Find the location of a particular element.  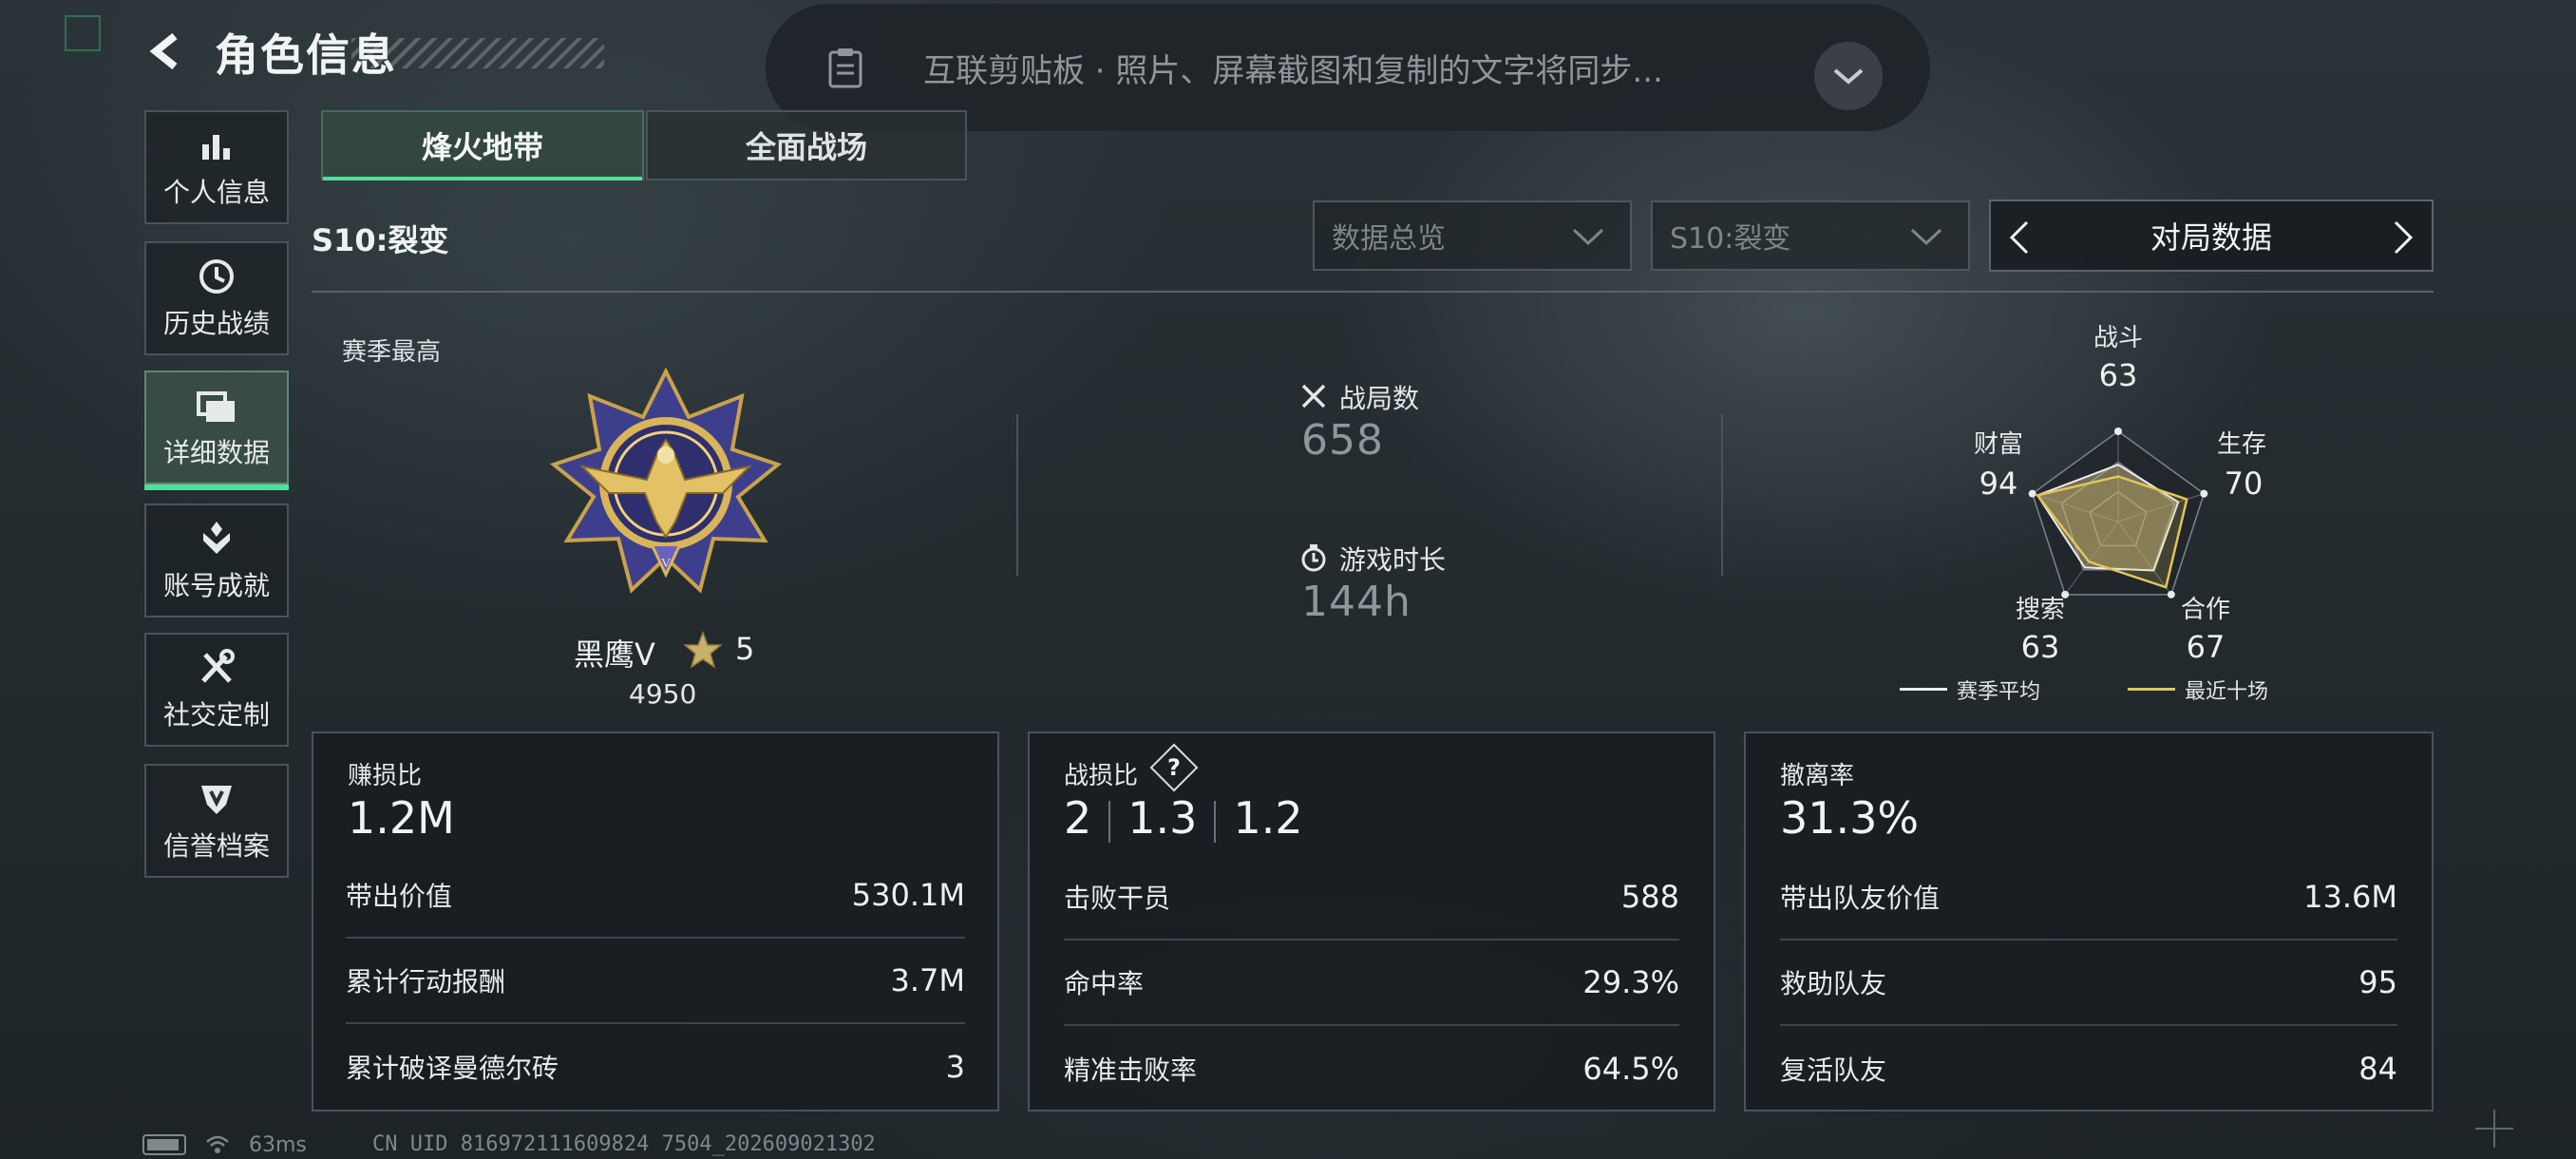

sidebar-item-label: 社交定制 is located at coordinates (216, 715).